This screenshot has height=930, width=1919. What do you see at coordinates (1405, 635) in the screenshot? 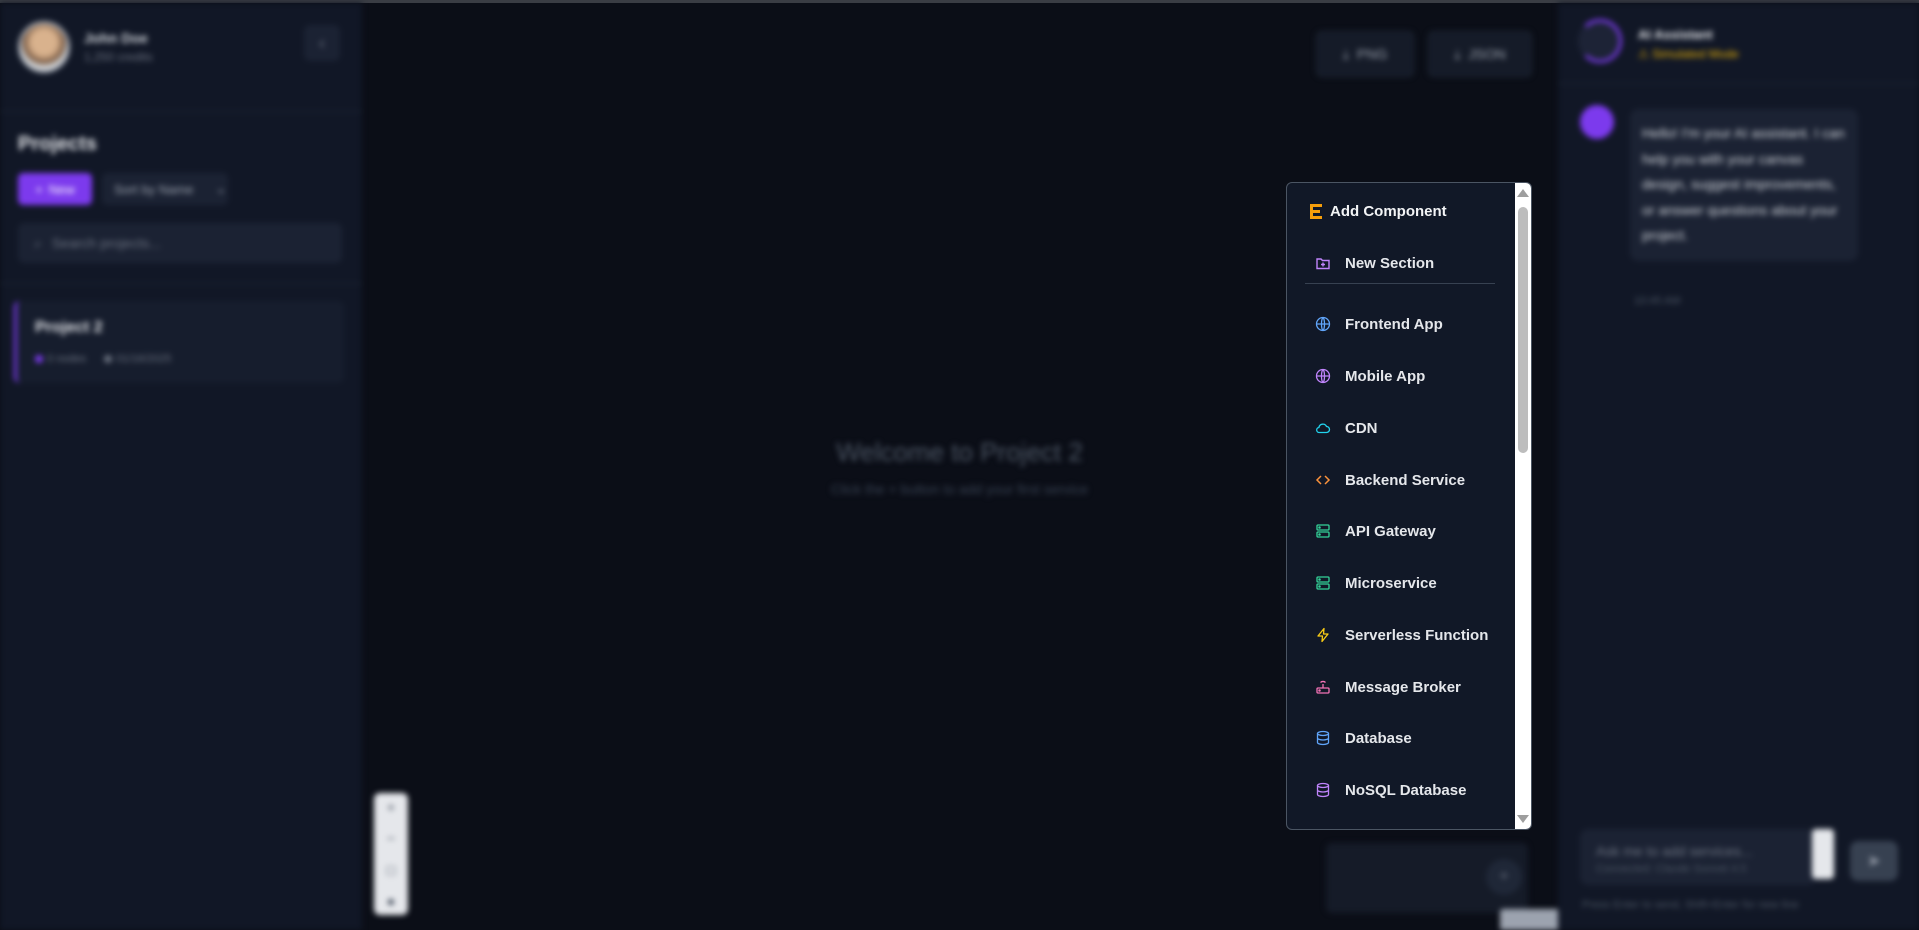
I see `menu-item-serverless-function: Serverless Function` at bounding box center [1405, 635].